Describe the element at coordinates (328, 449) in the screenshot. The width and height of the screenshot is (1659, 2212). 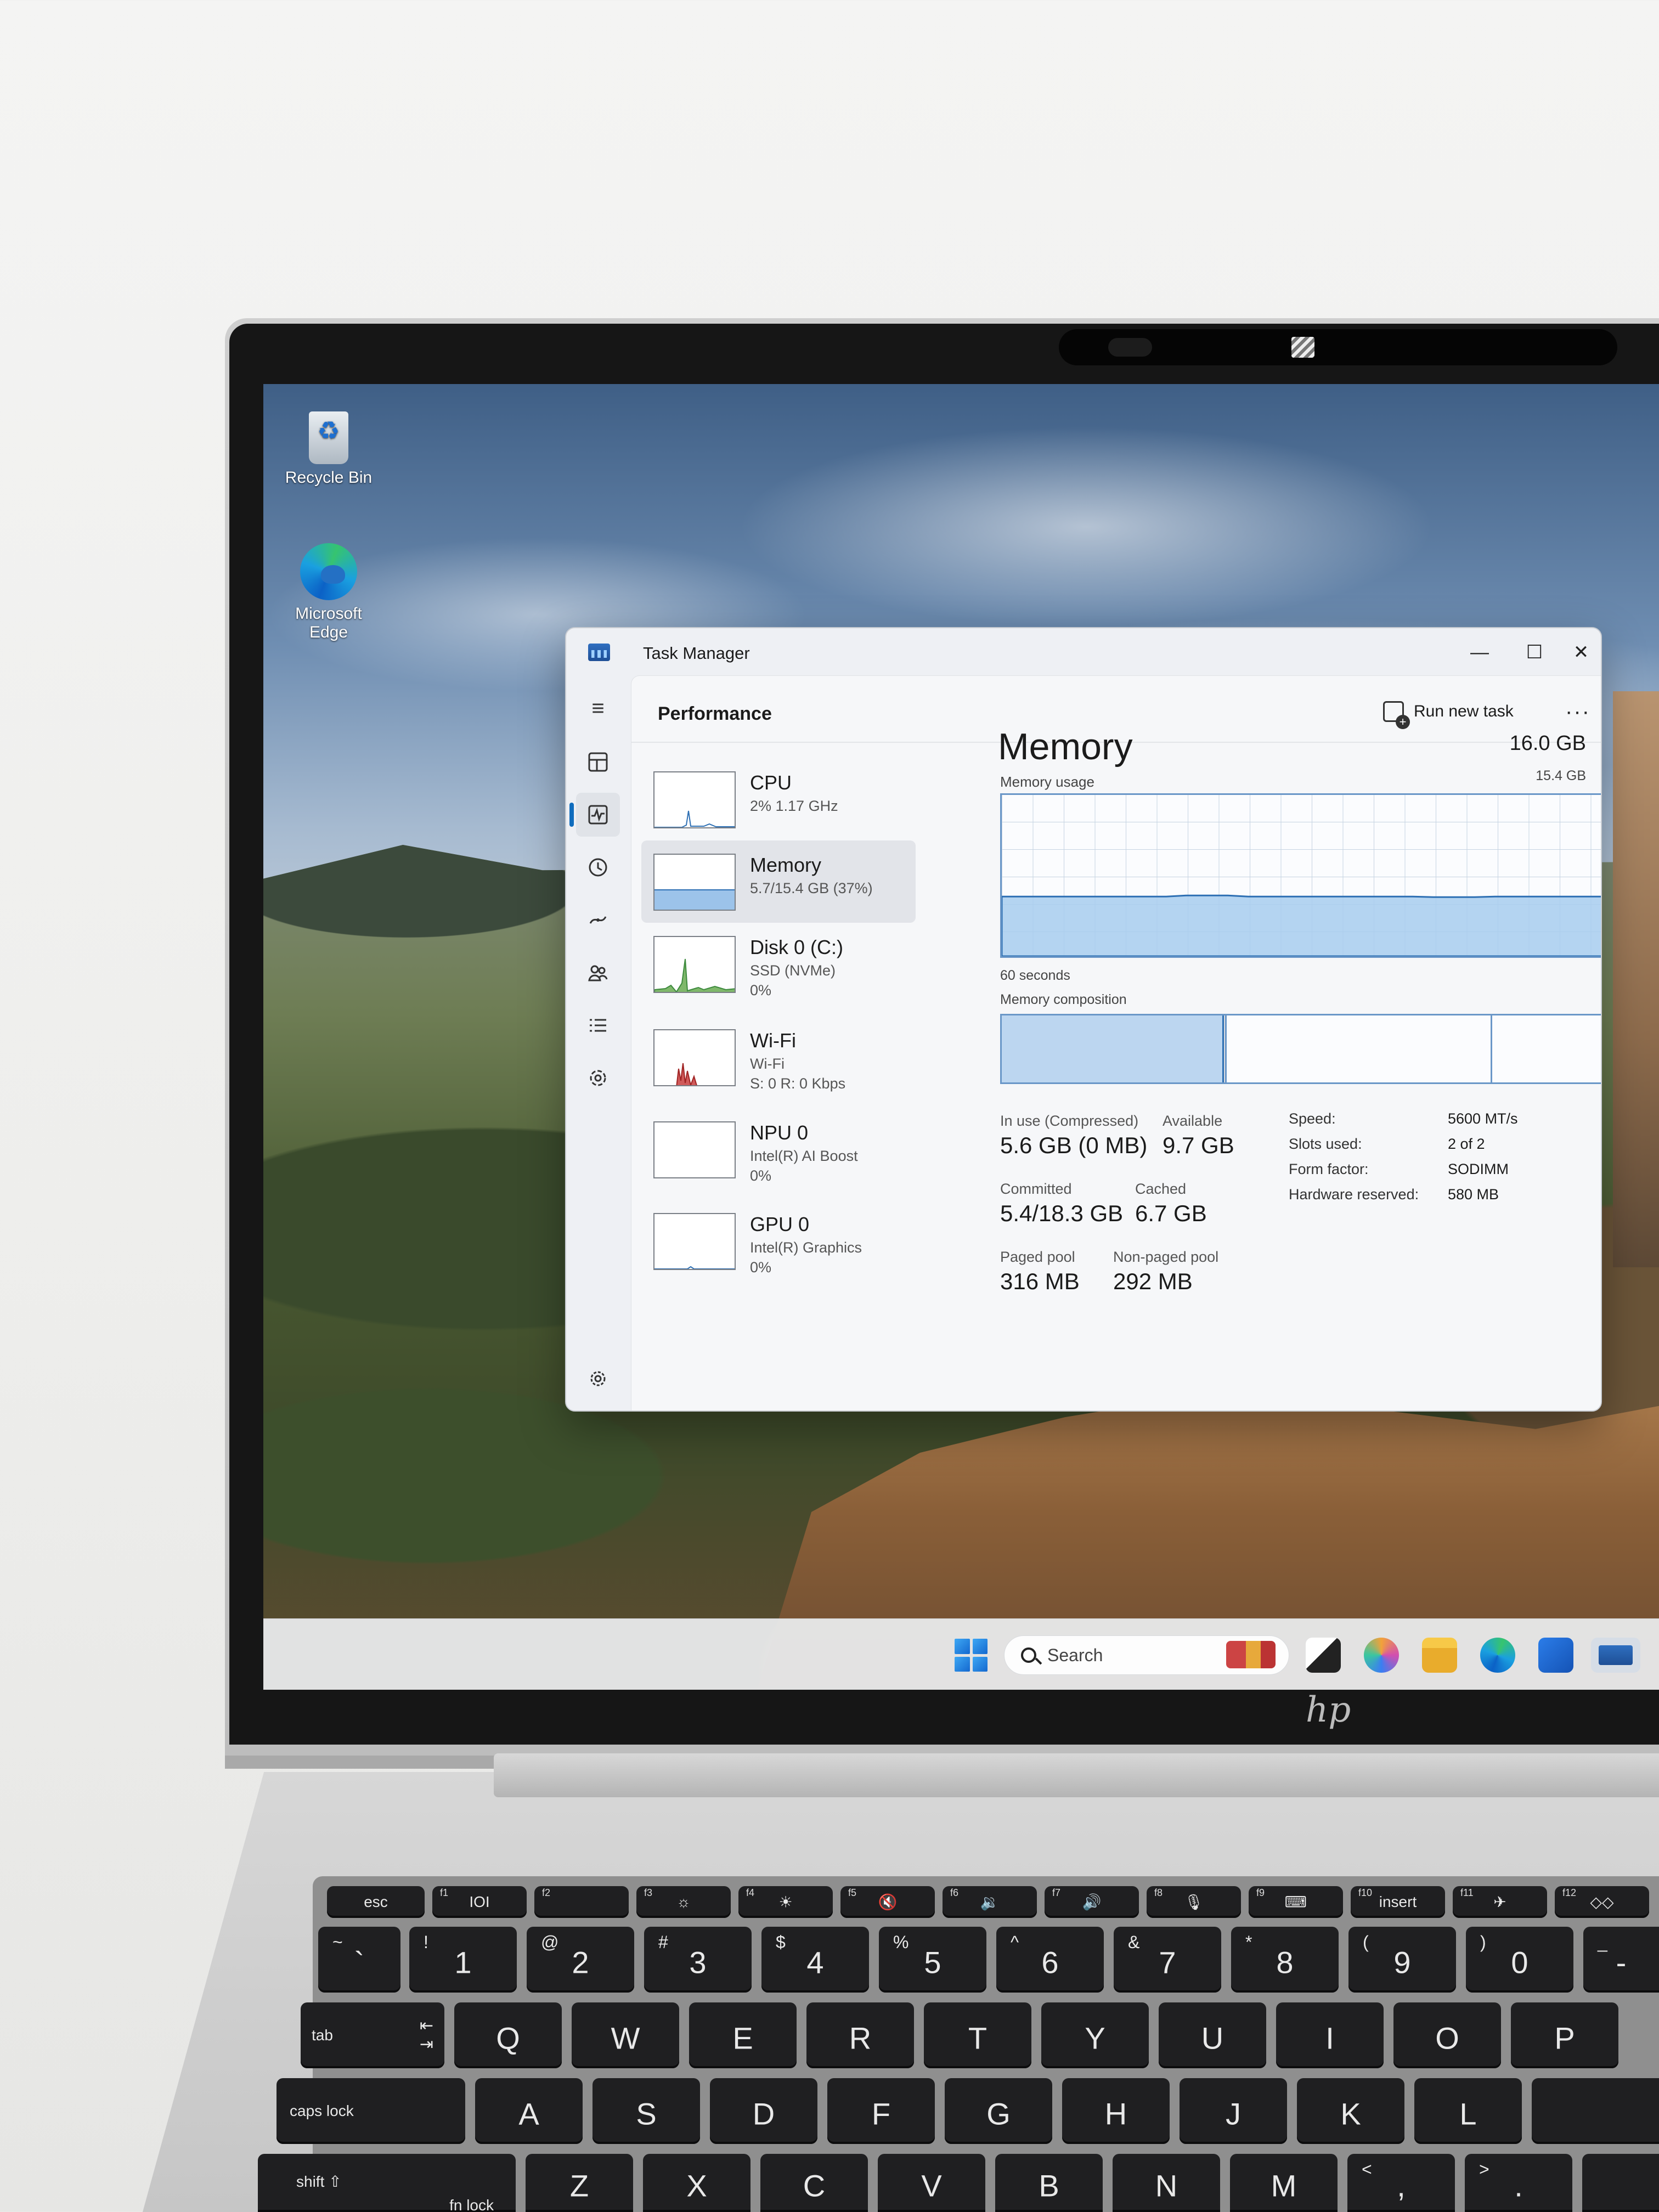
I see `desktop-icon-recycle-bin: ♻ Recycle Bin` at that location.